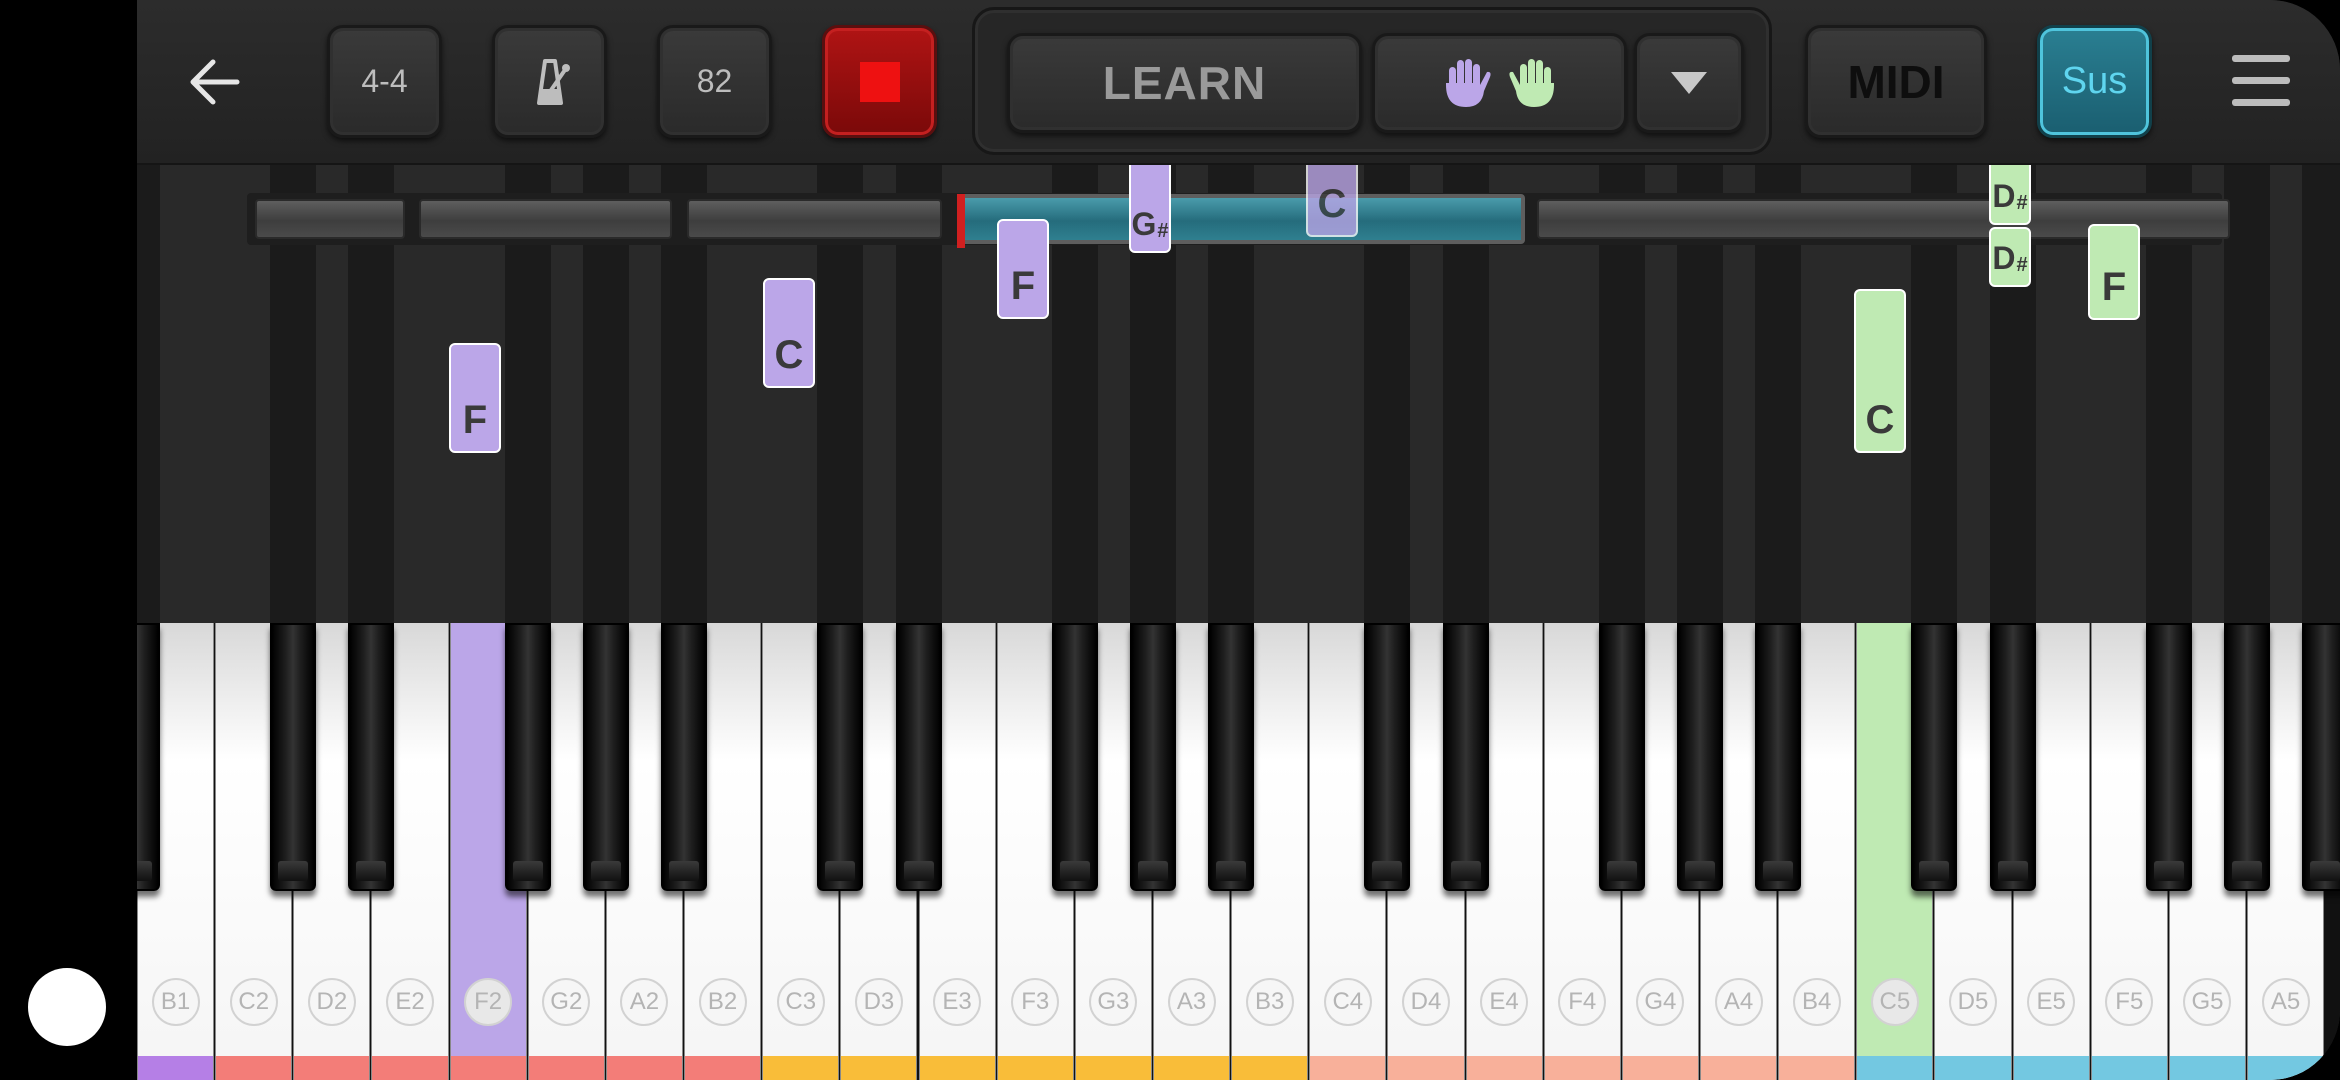  I want to click on song-progress-bar, so click(1238, 220).